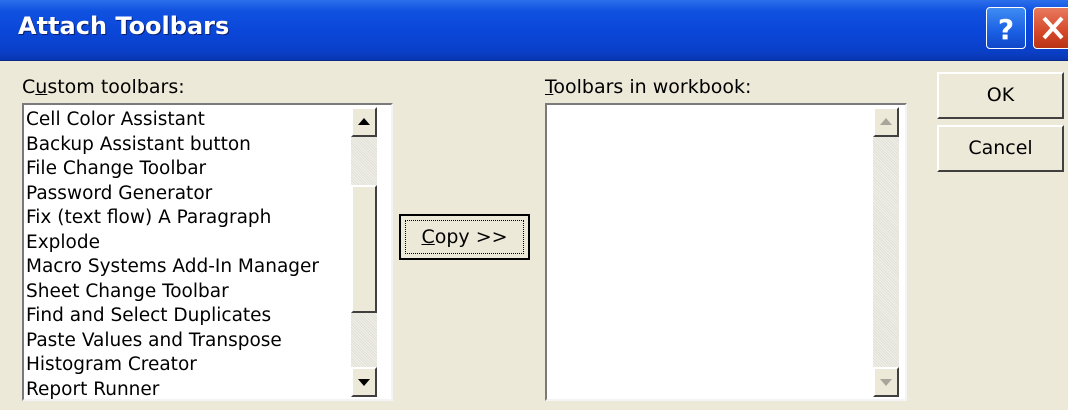  What do you see at coordinates (124, 26) in the screenshot?
I see `window-title: Attach Toolbars` at bounding box center [124, 26].